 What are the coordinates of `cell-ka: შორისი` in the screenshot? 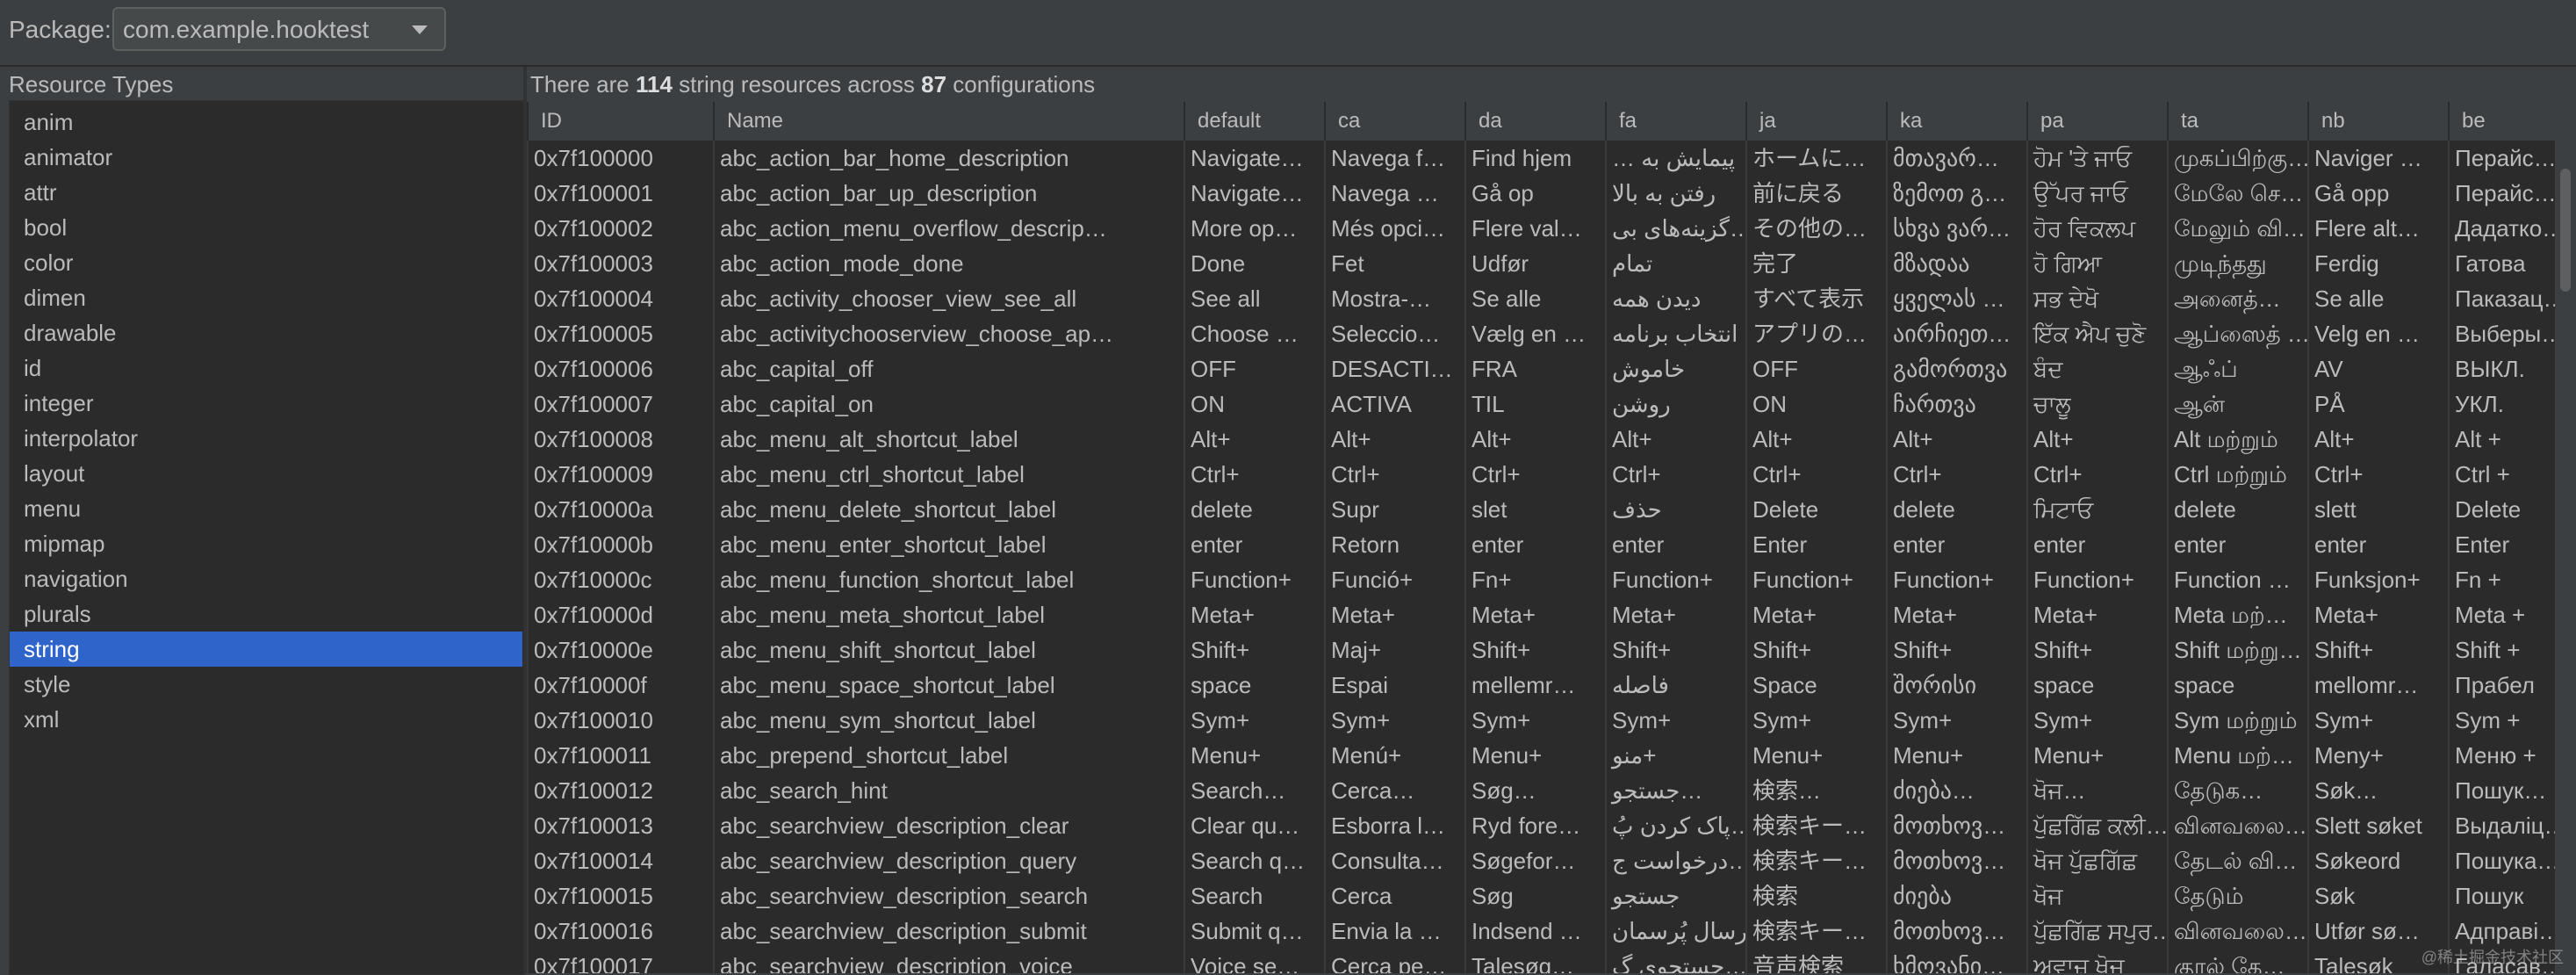 It's located at (1956, 685).